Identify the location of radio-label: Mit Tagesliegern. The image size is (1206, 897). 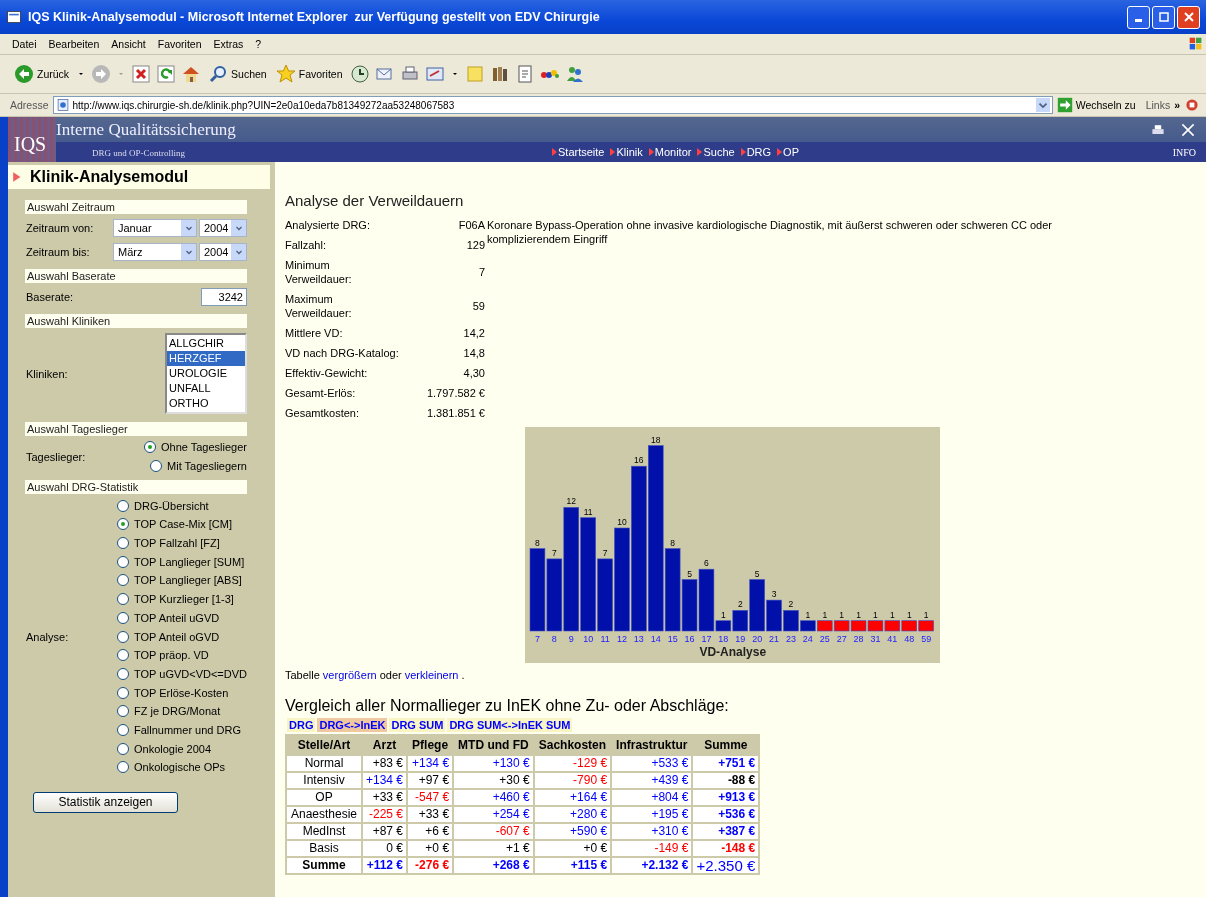
(207, 466).